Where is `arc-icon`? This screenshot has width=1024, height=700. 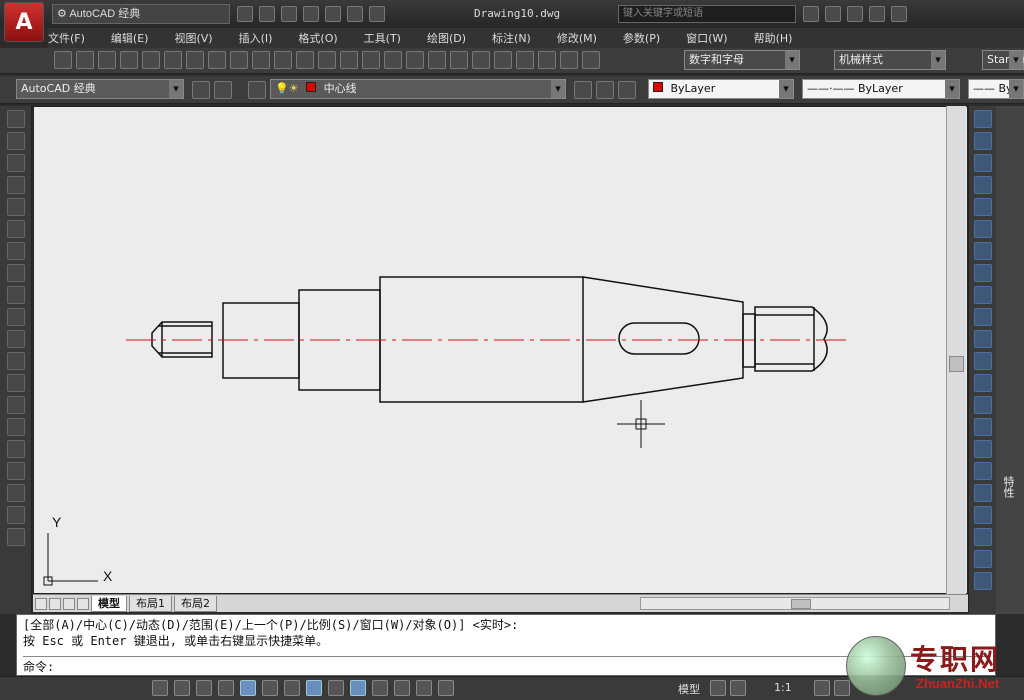 arc-icon is located at coordinates (16, 229).